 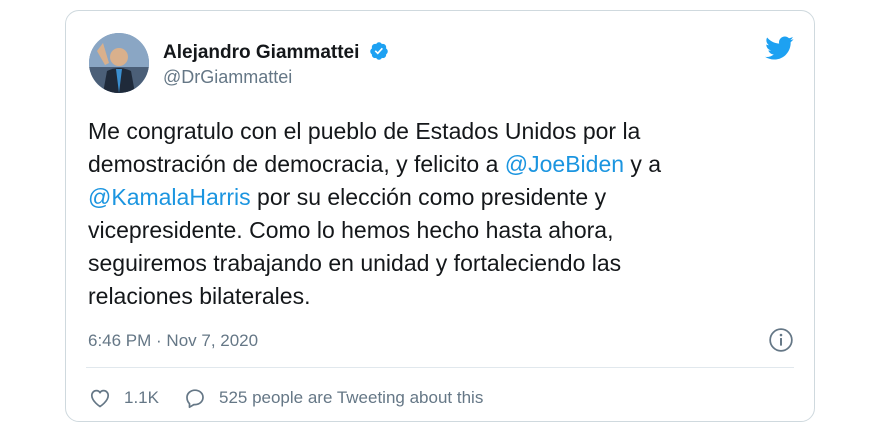 What do you see at coordinates (378, 51) in the screenshot?
I see `verified-badge-icon` at bounding box center [378, 51].